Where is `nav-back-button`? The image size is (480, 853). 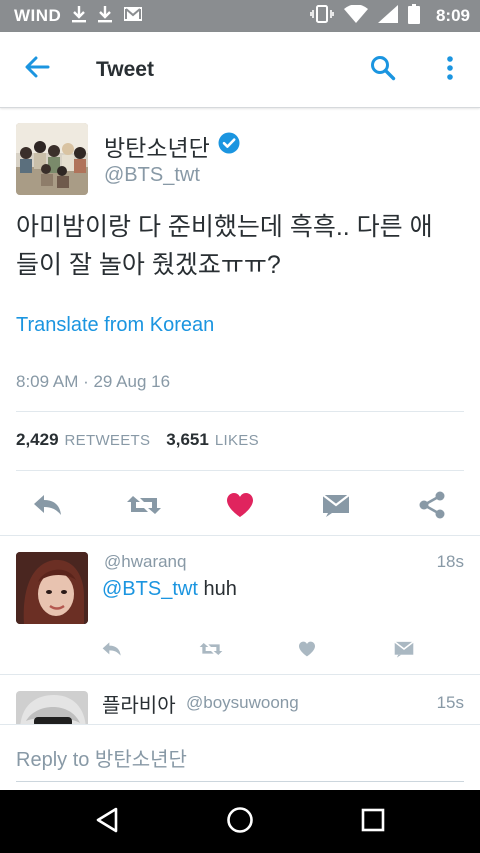
nav-back-button is located at coordinates (107, 822).